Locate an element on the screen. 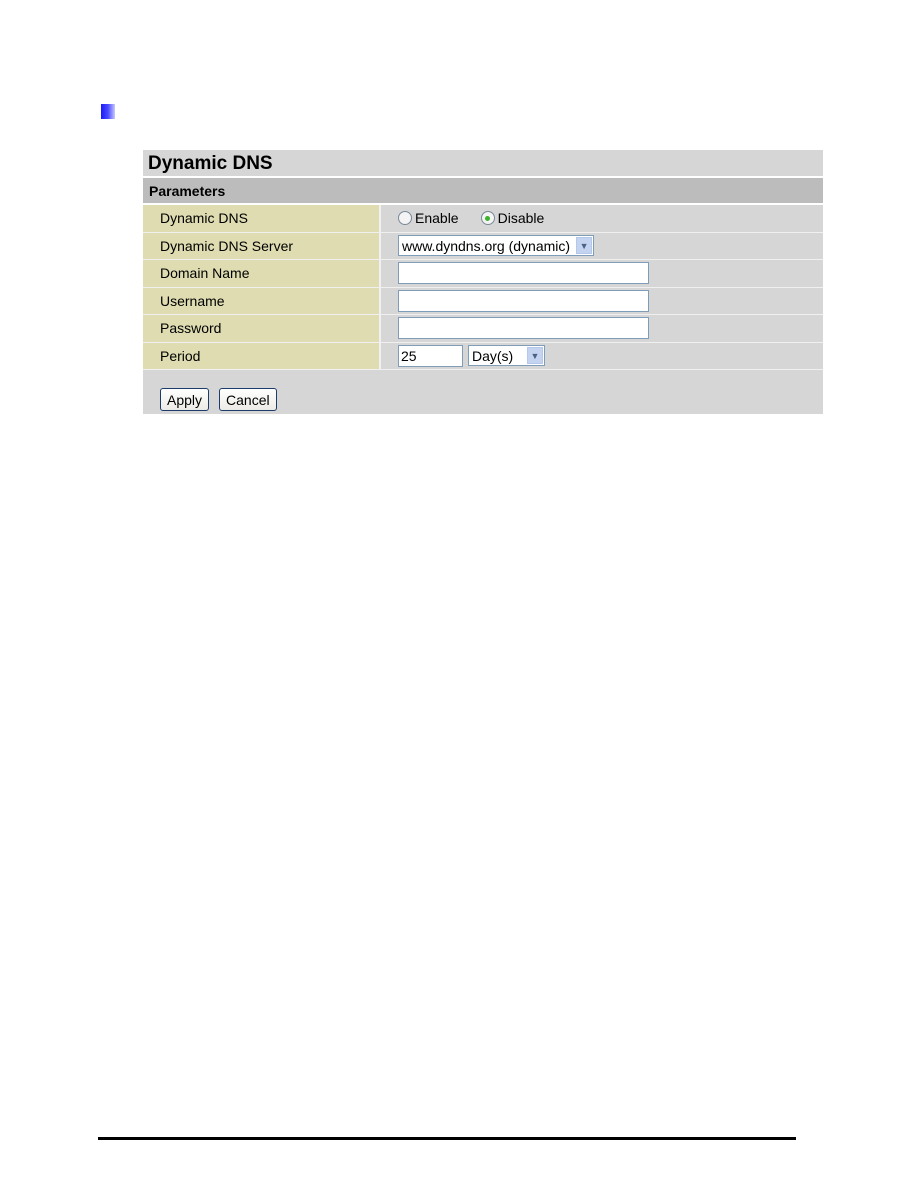  domain-name-label: Domain Name is located at coordinates (262, 273).